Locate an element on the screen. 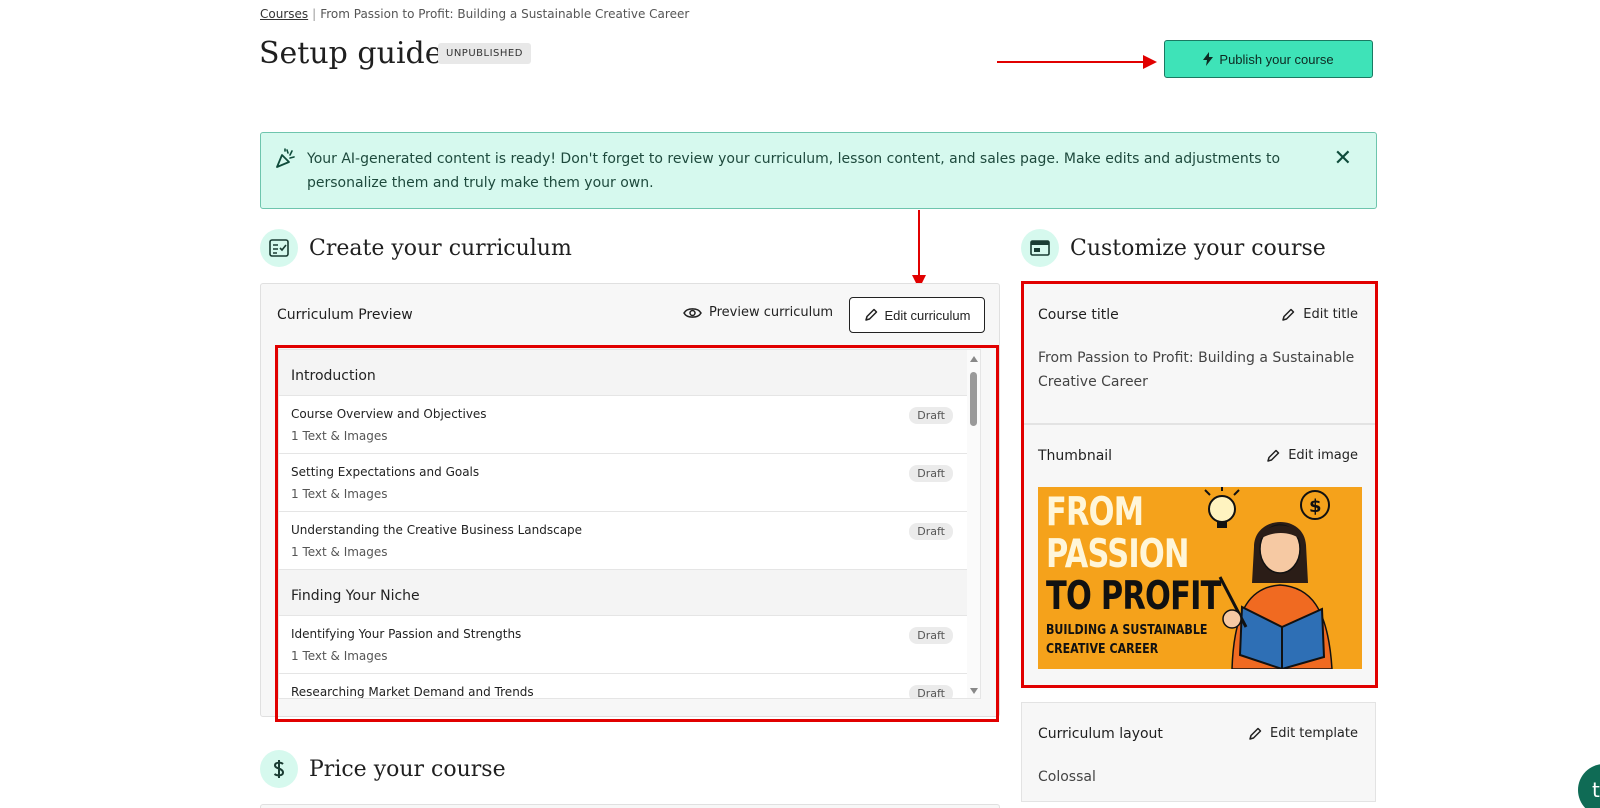  publish-course-button: Publish your course is located at coordinates (1268, 59).